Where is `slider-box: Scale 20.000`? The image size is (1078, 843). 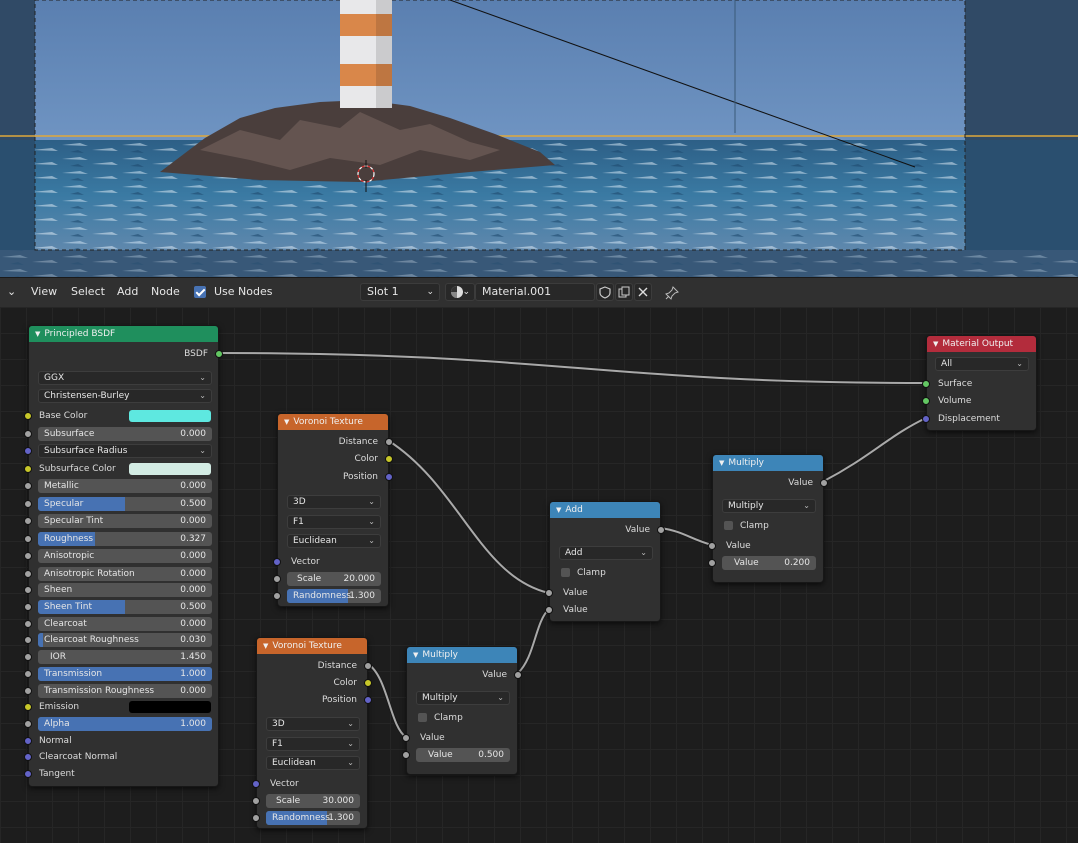
slider-box: Scale 20.000 is located at coordinates (334, 579).